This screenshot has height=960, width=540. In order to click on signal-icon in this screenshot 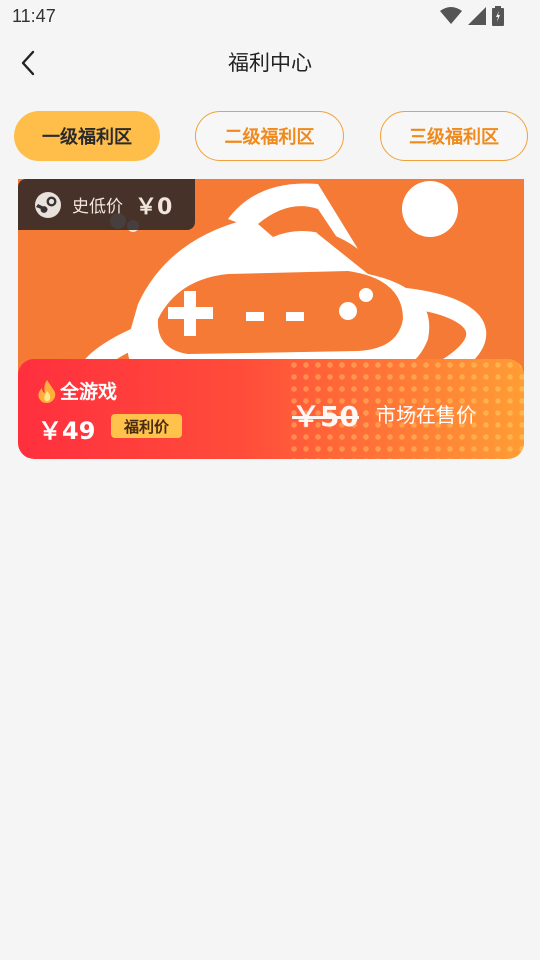, I will do `click(477, 16)`.